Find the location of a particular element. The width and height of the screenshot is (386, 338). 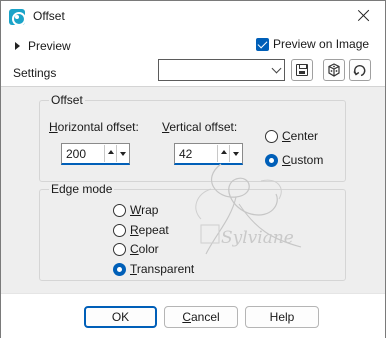

transparent-label: Transparent is located at coordinates (162, 269).